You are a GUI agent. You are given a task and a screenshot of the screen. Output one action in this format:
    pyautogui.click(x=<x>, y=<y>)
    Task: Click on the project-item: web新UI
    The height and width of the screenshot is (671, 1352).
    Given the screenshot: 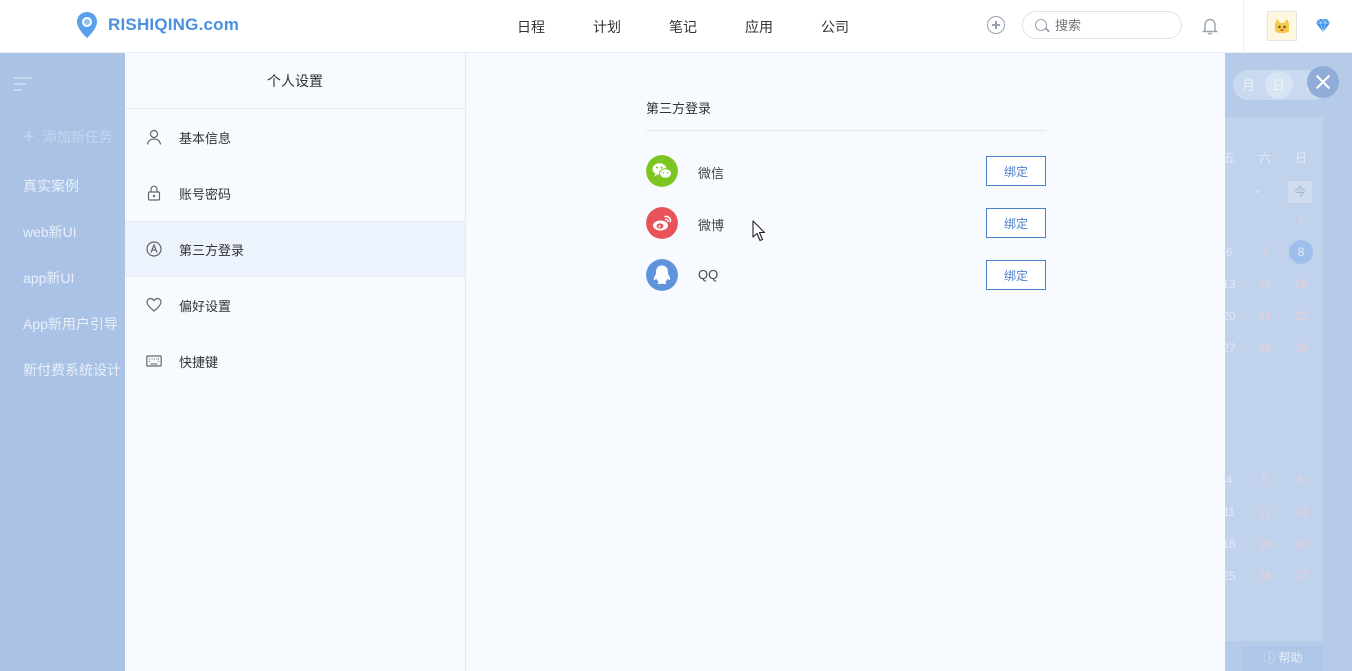 What is the action you would take?
    pyautogui.click(x=50, y=232)
    